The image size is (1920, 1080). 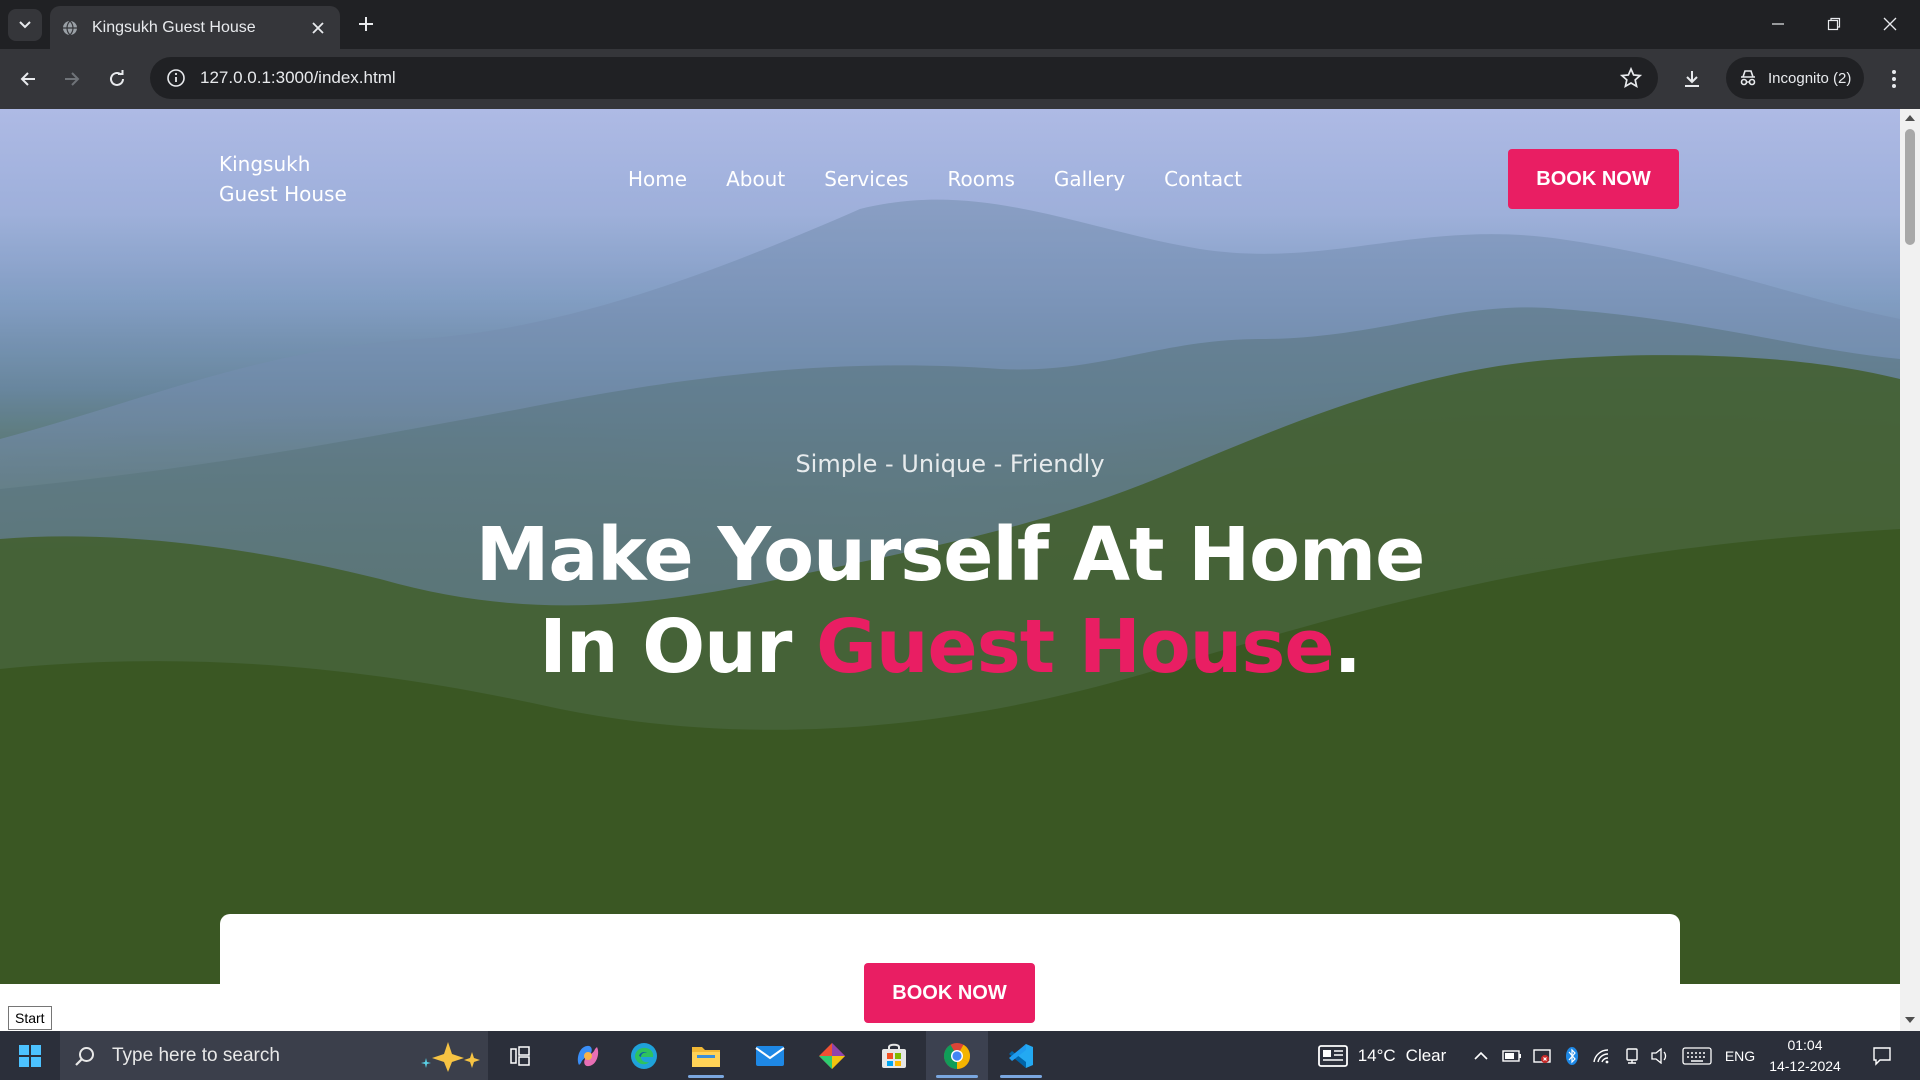 I want to click on browser-tab-bar: Kingsukh Guest House, so click(x=960, y=24).